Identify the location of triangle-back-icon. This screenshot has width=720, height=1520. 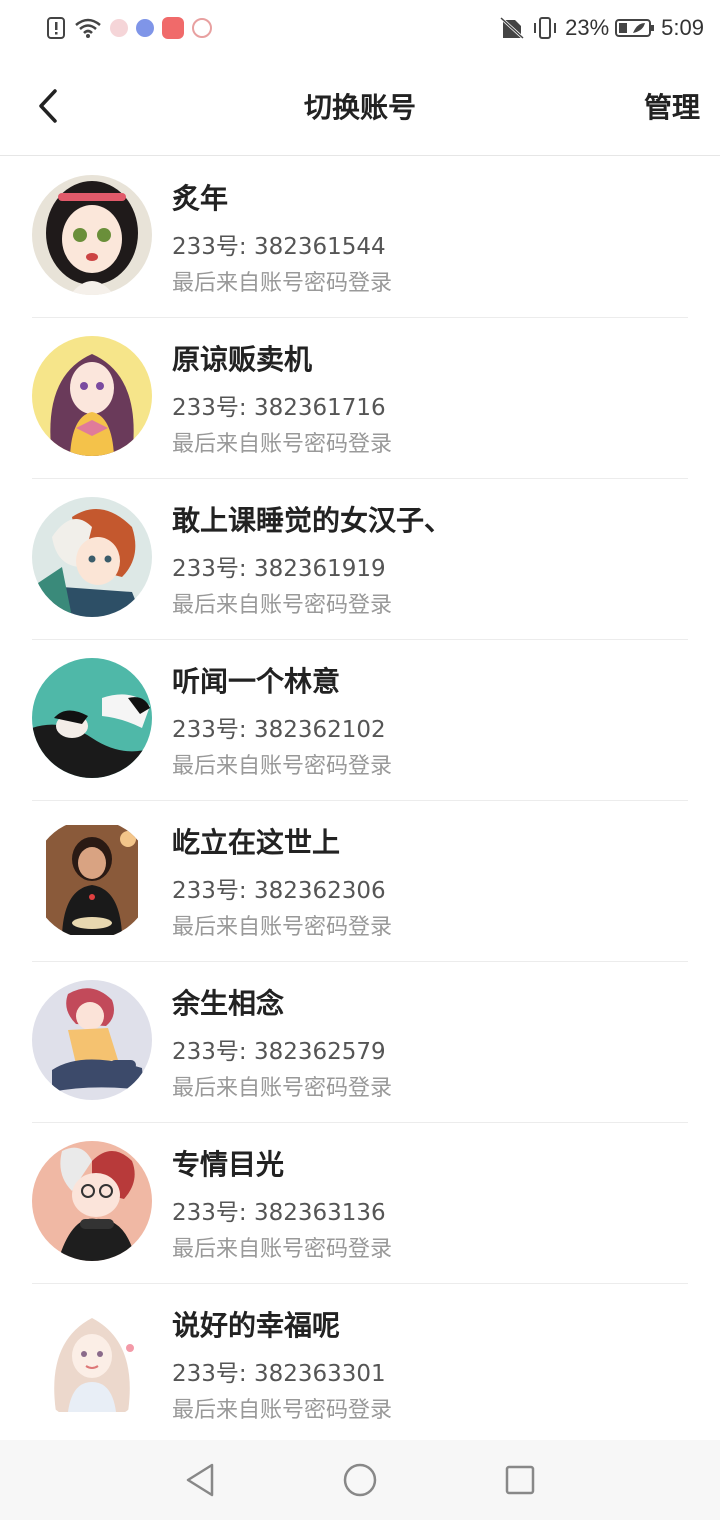
(200, 1480).